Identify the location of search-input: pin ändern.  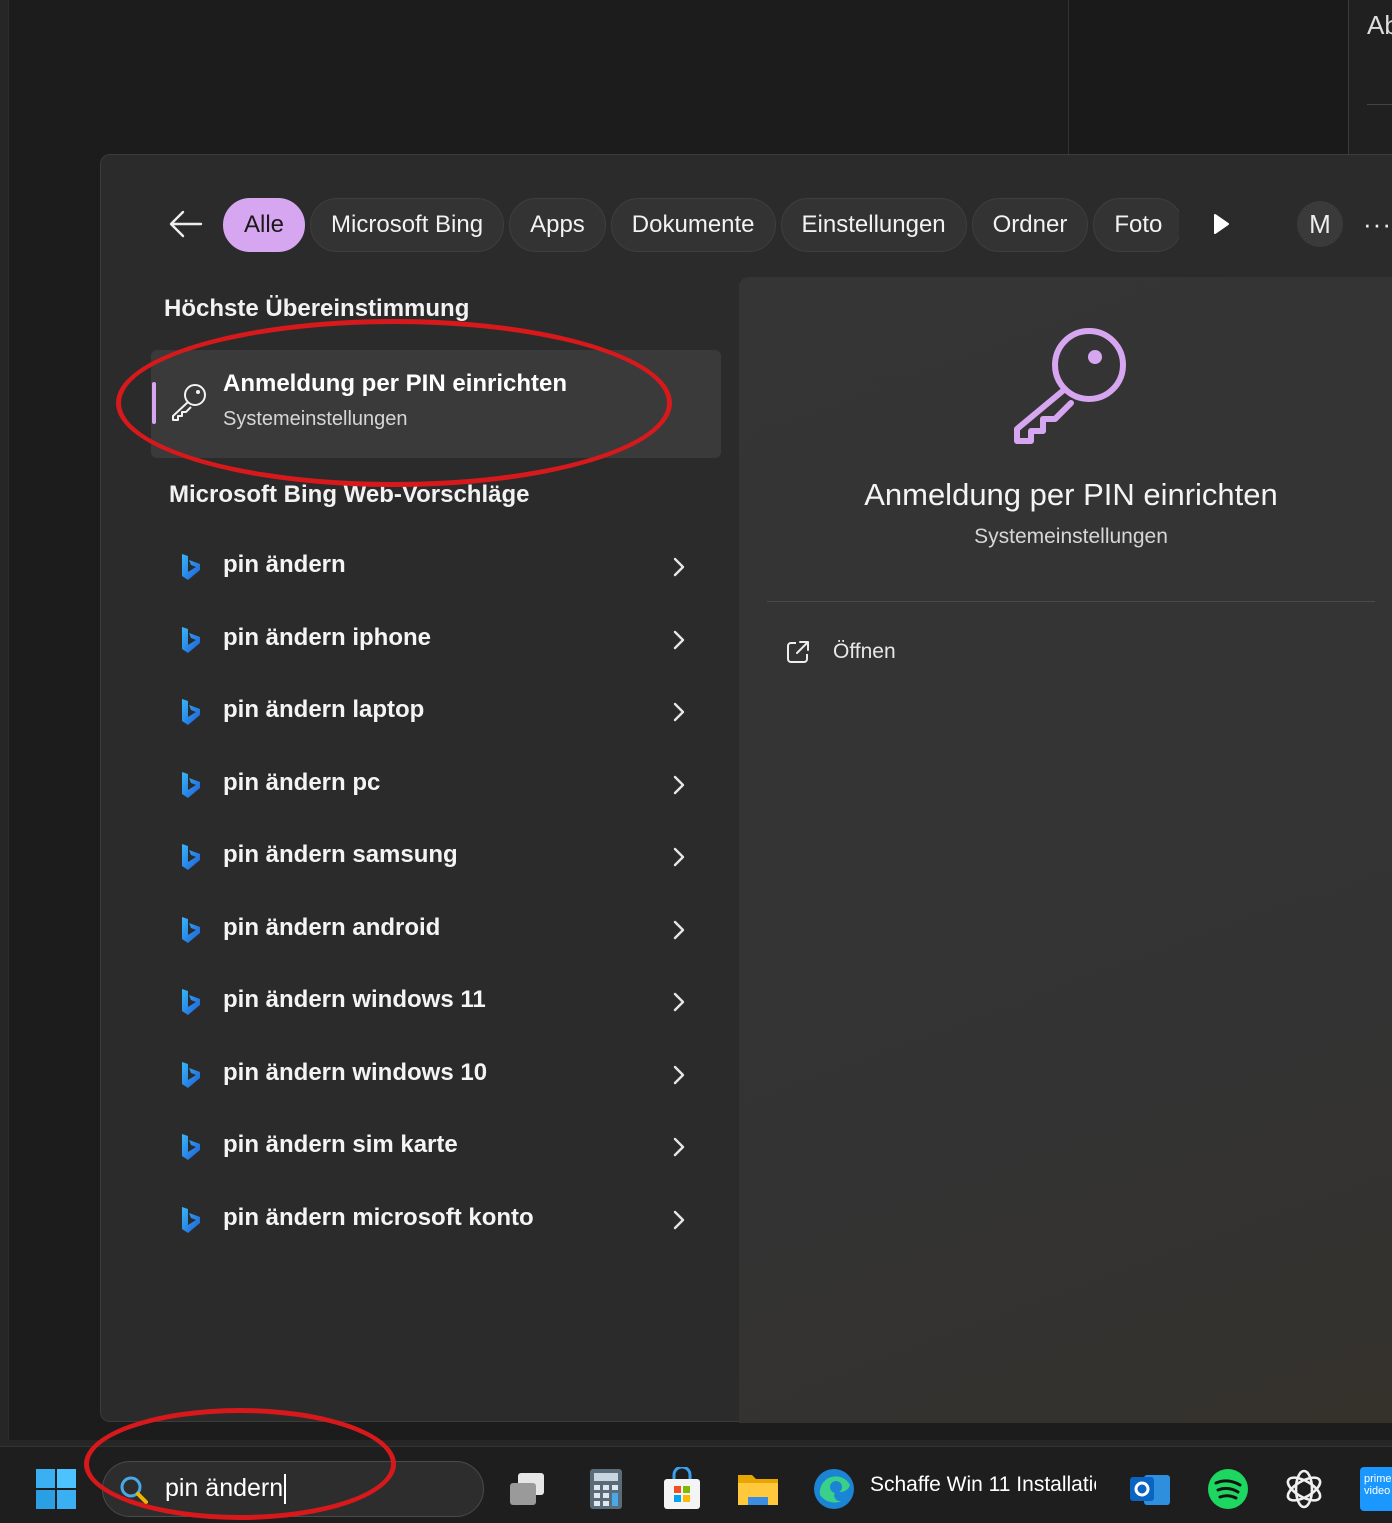
(226, 1489).